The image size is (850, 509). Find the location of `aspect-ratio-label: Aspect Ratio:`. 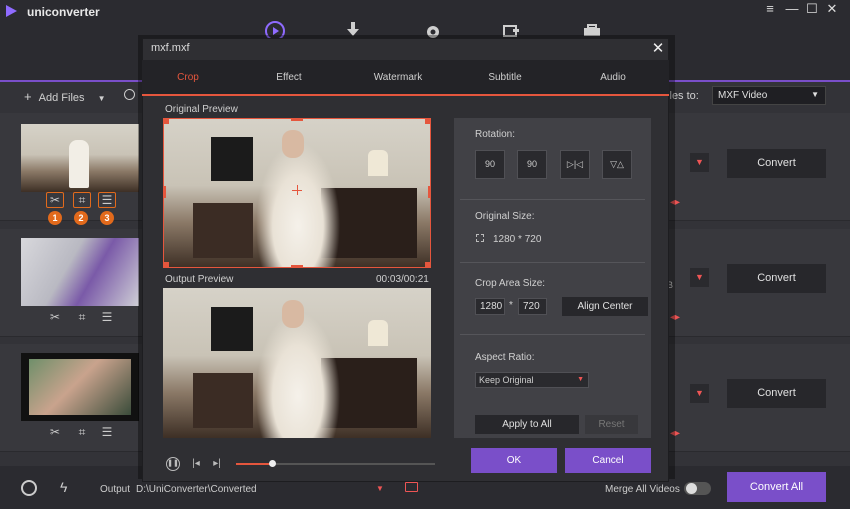

aspect-ratio-label: Aspect Ratio: is located at coordinates (505, 357).